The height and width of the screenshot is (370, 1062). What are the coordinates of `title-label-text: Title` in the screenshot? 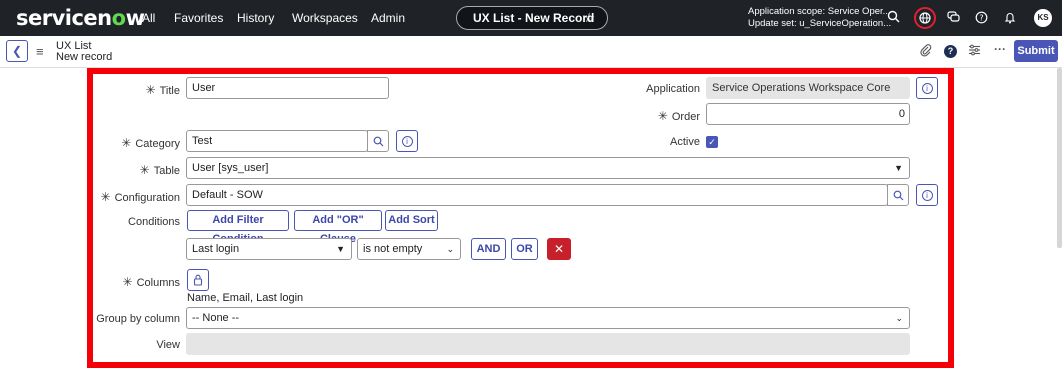 It's located at (169, 91).